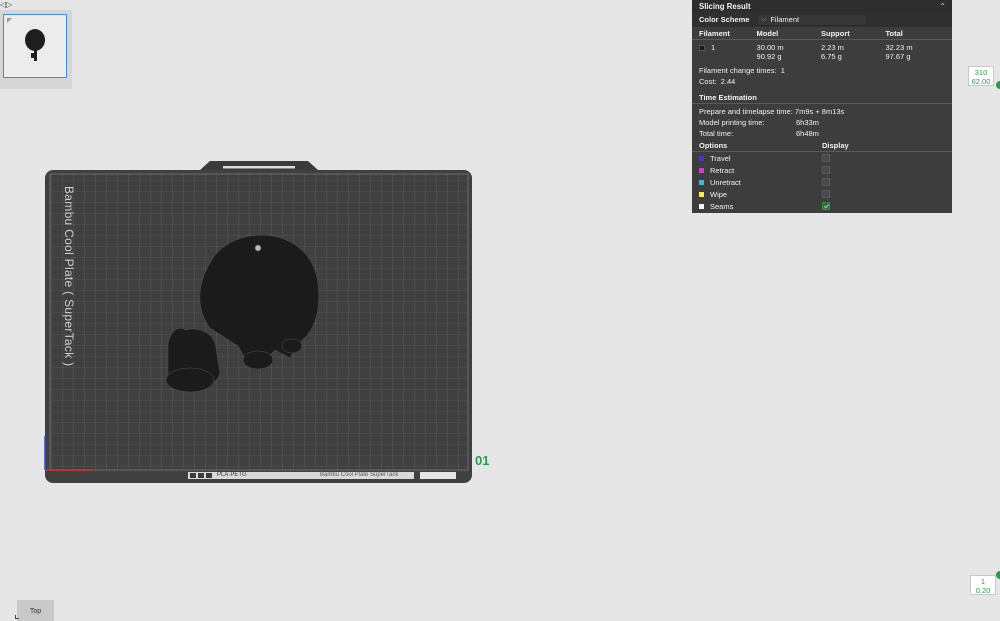  I want to click on color-scheme-row: Color Scheme ⌵ Filament, so click(822, 19).